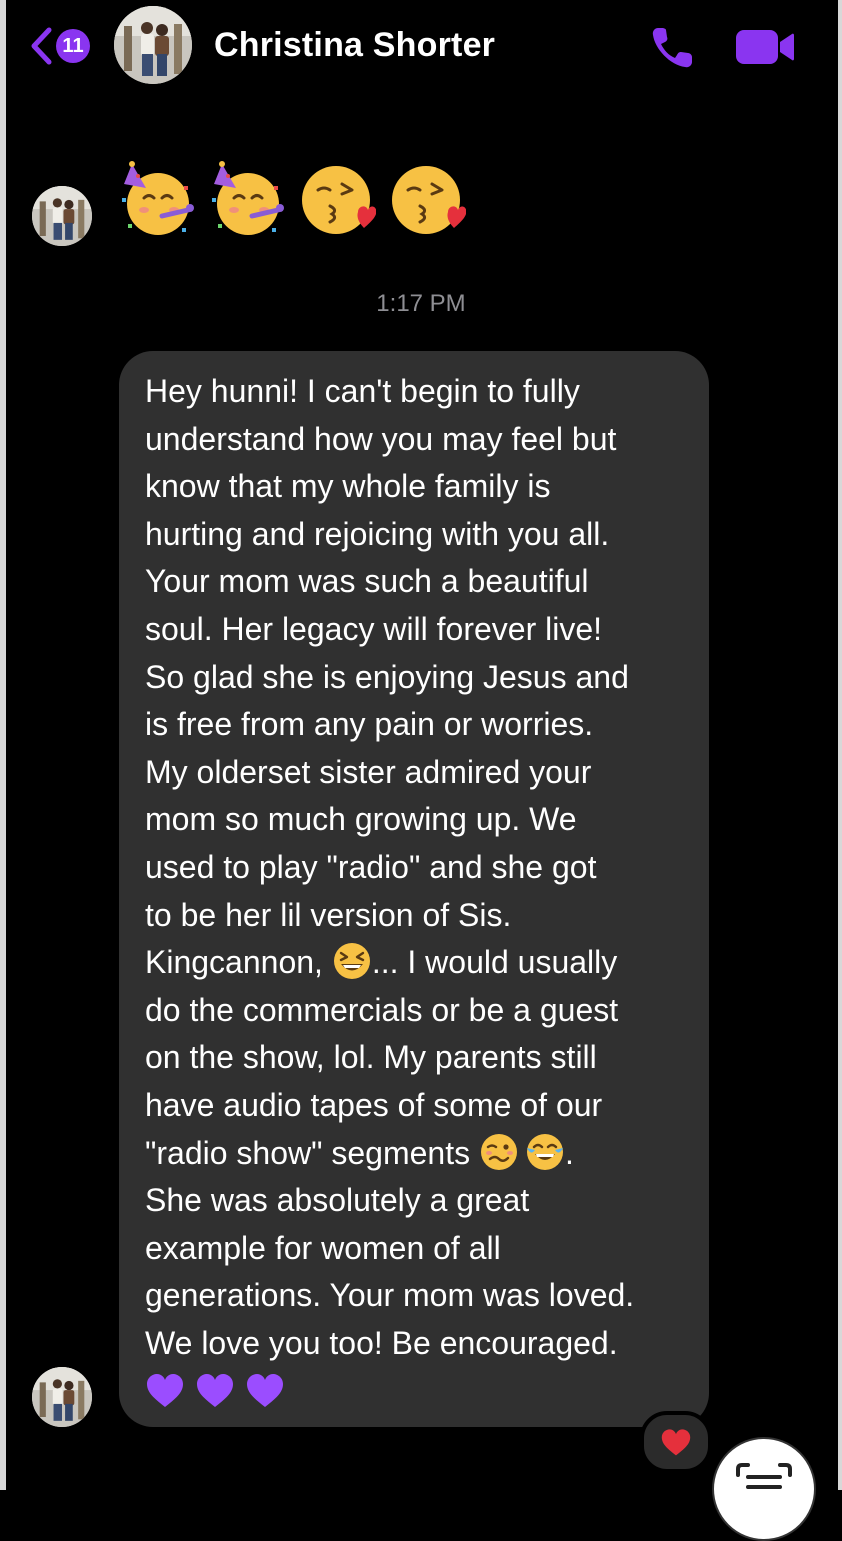  I want to click on message-line: is free from any pain or worries., so click(369, 724).